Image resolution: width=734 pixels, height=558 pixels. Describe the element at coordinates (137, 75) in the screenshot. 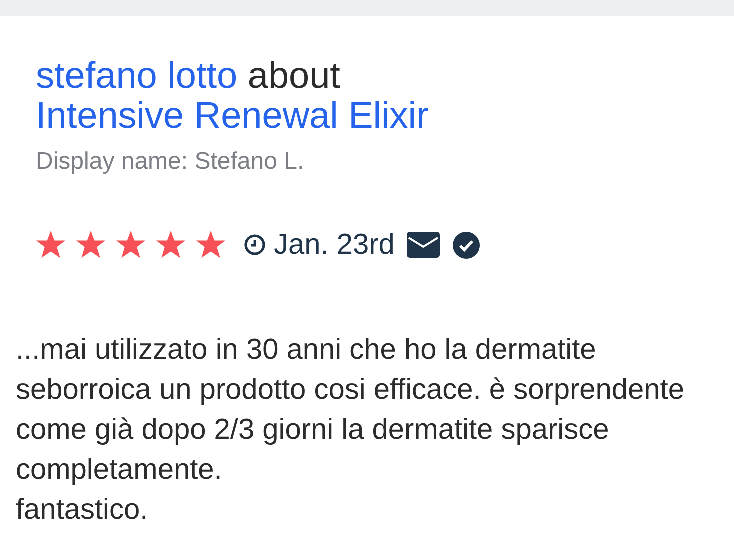

I see `author-link: stefano lotto` at that location.